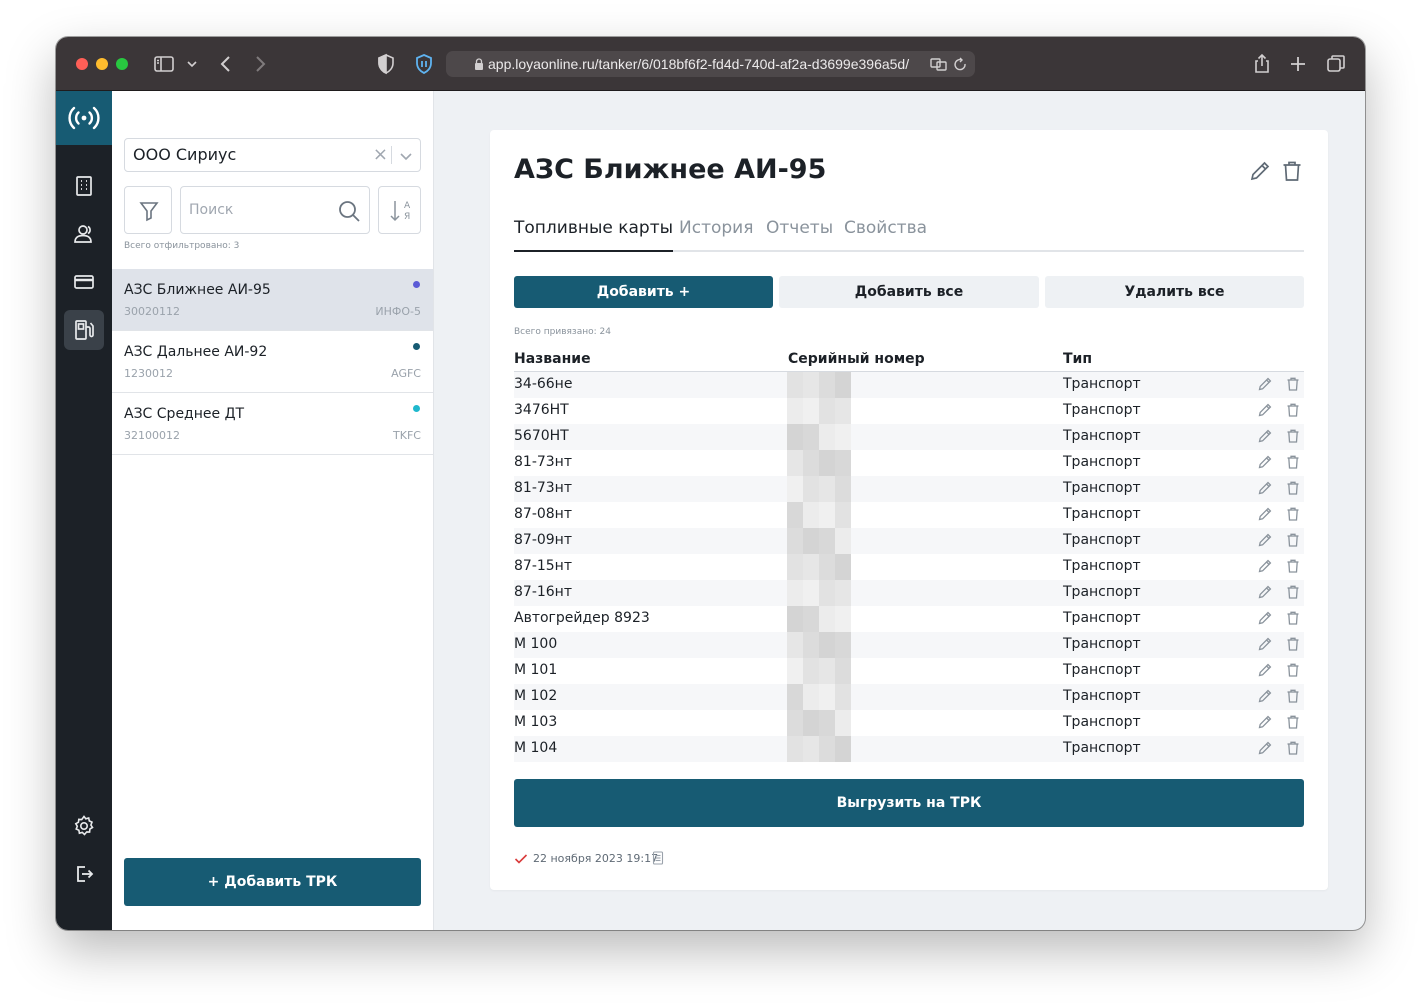  Describe the element at coordinates (909, 619) in the screenshot. I see `table-row: Автогрейдер 8923 Транспорт` at that location.